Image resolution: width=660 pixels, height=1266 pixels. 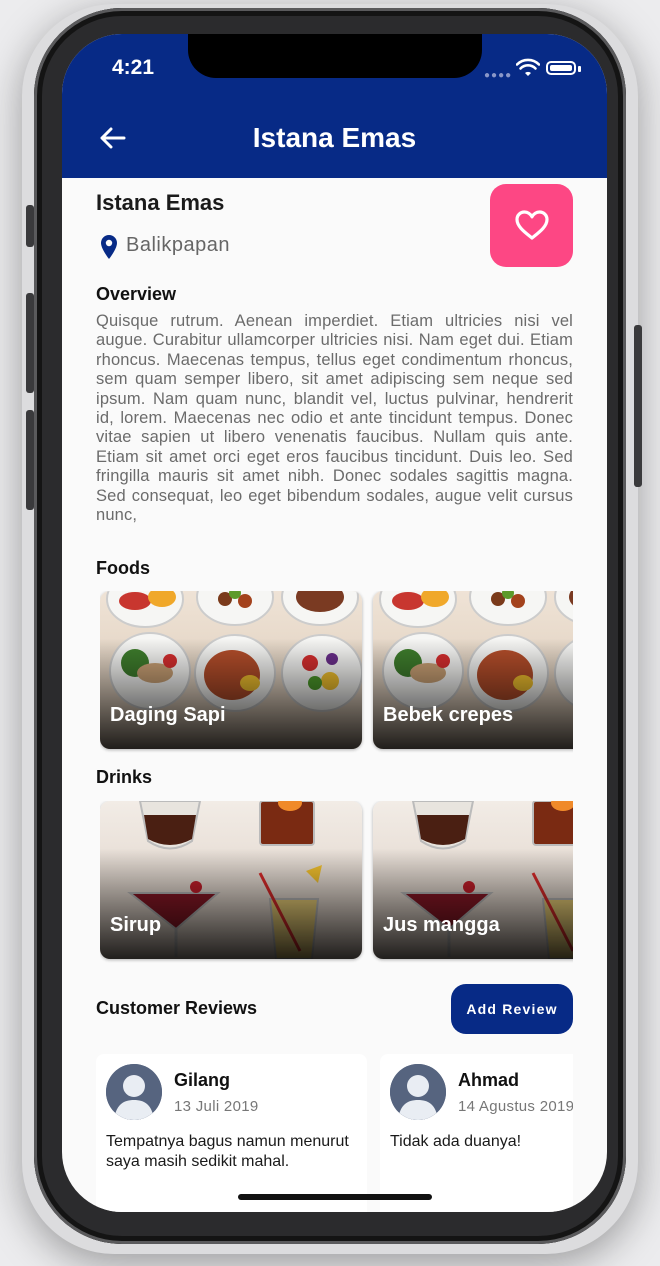 What do you see at coordinates (334, 137) in the screenshot?
I see `page-title: Istana Emas` at bounding box center [334, 137].